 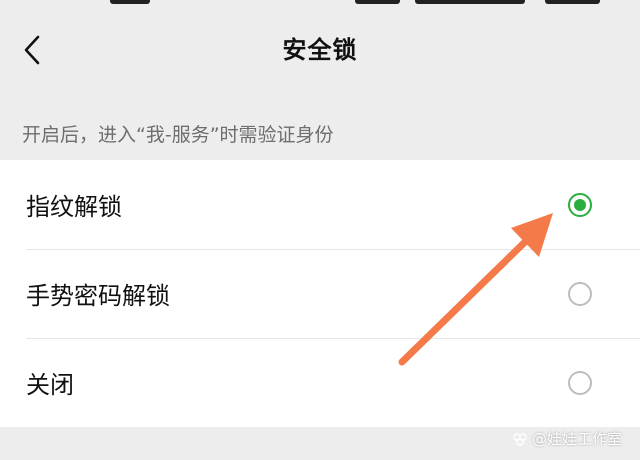 I want to click on option-label: 手势密码解锁, so click(x=98, y=296).